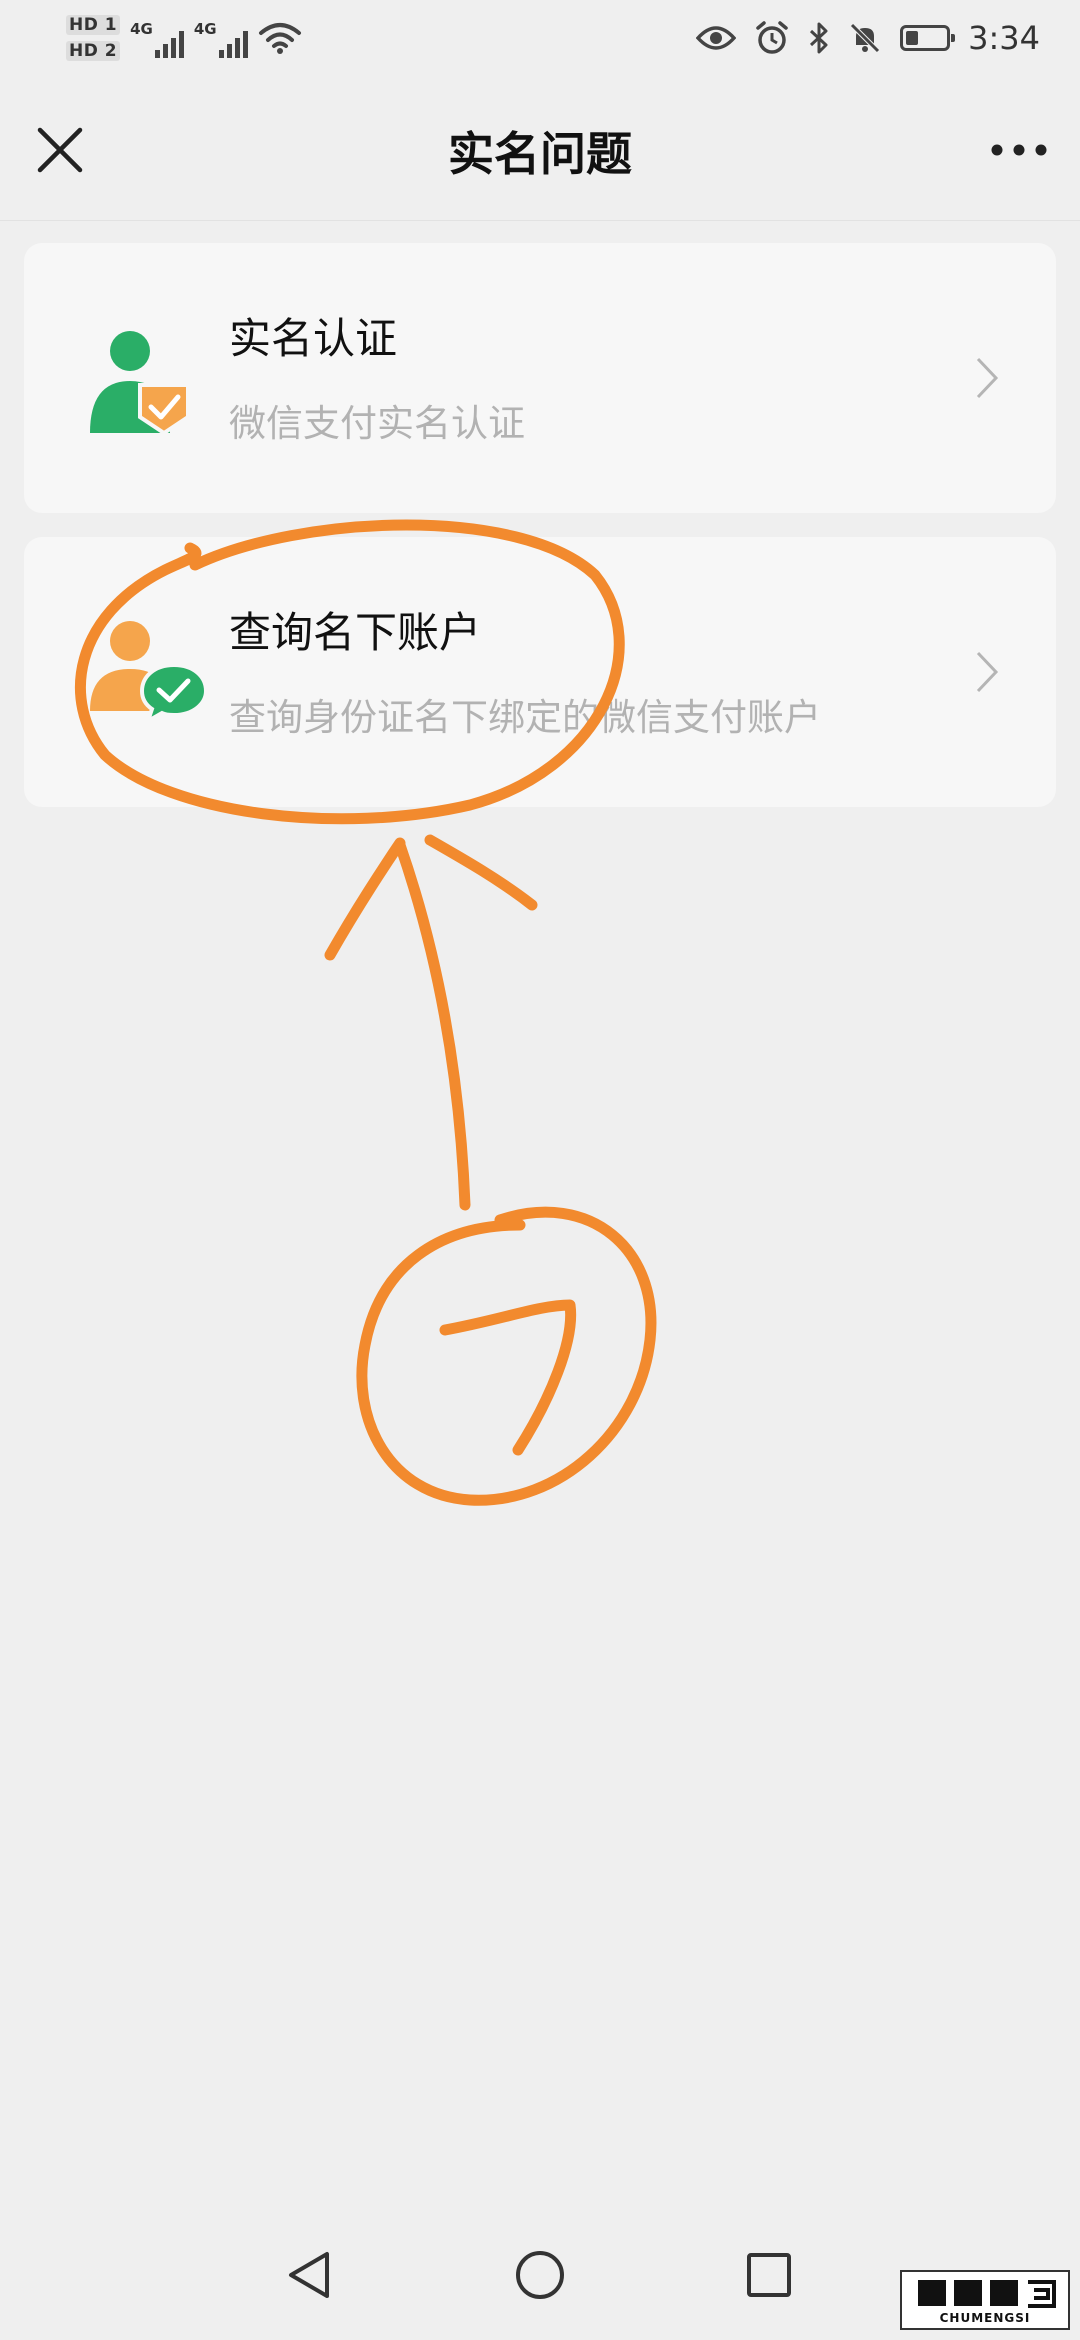  What do you see at coordinates (985, 2318) in the screenshot?
I see `watermark-text: CHUMENGSI` at bounding box center [985, 2318].